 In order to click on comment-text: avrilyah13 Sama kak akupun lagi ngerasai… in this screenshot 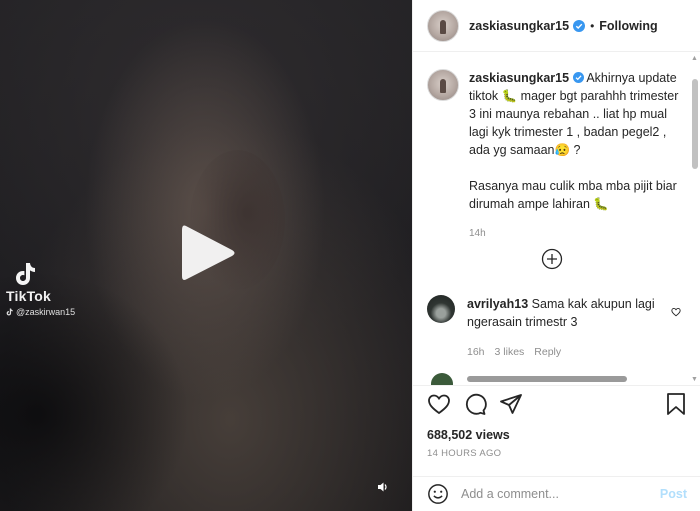, I will do `click(567, 313)`.